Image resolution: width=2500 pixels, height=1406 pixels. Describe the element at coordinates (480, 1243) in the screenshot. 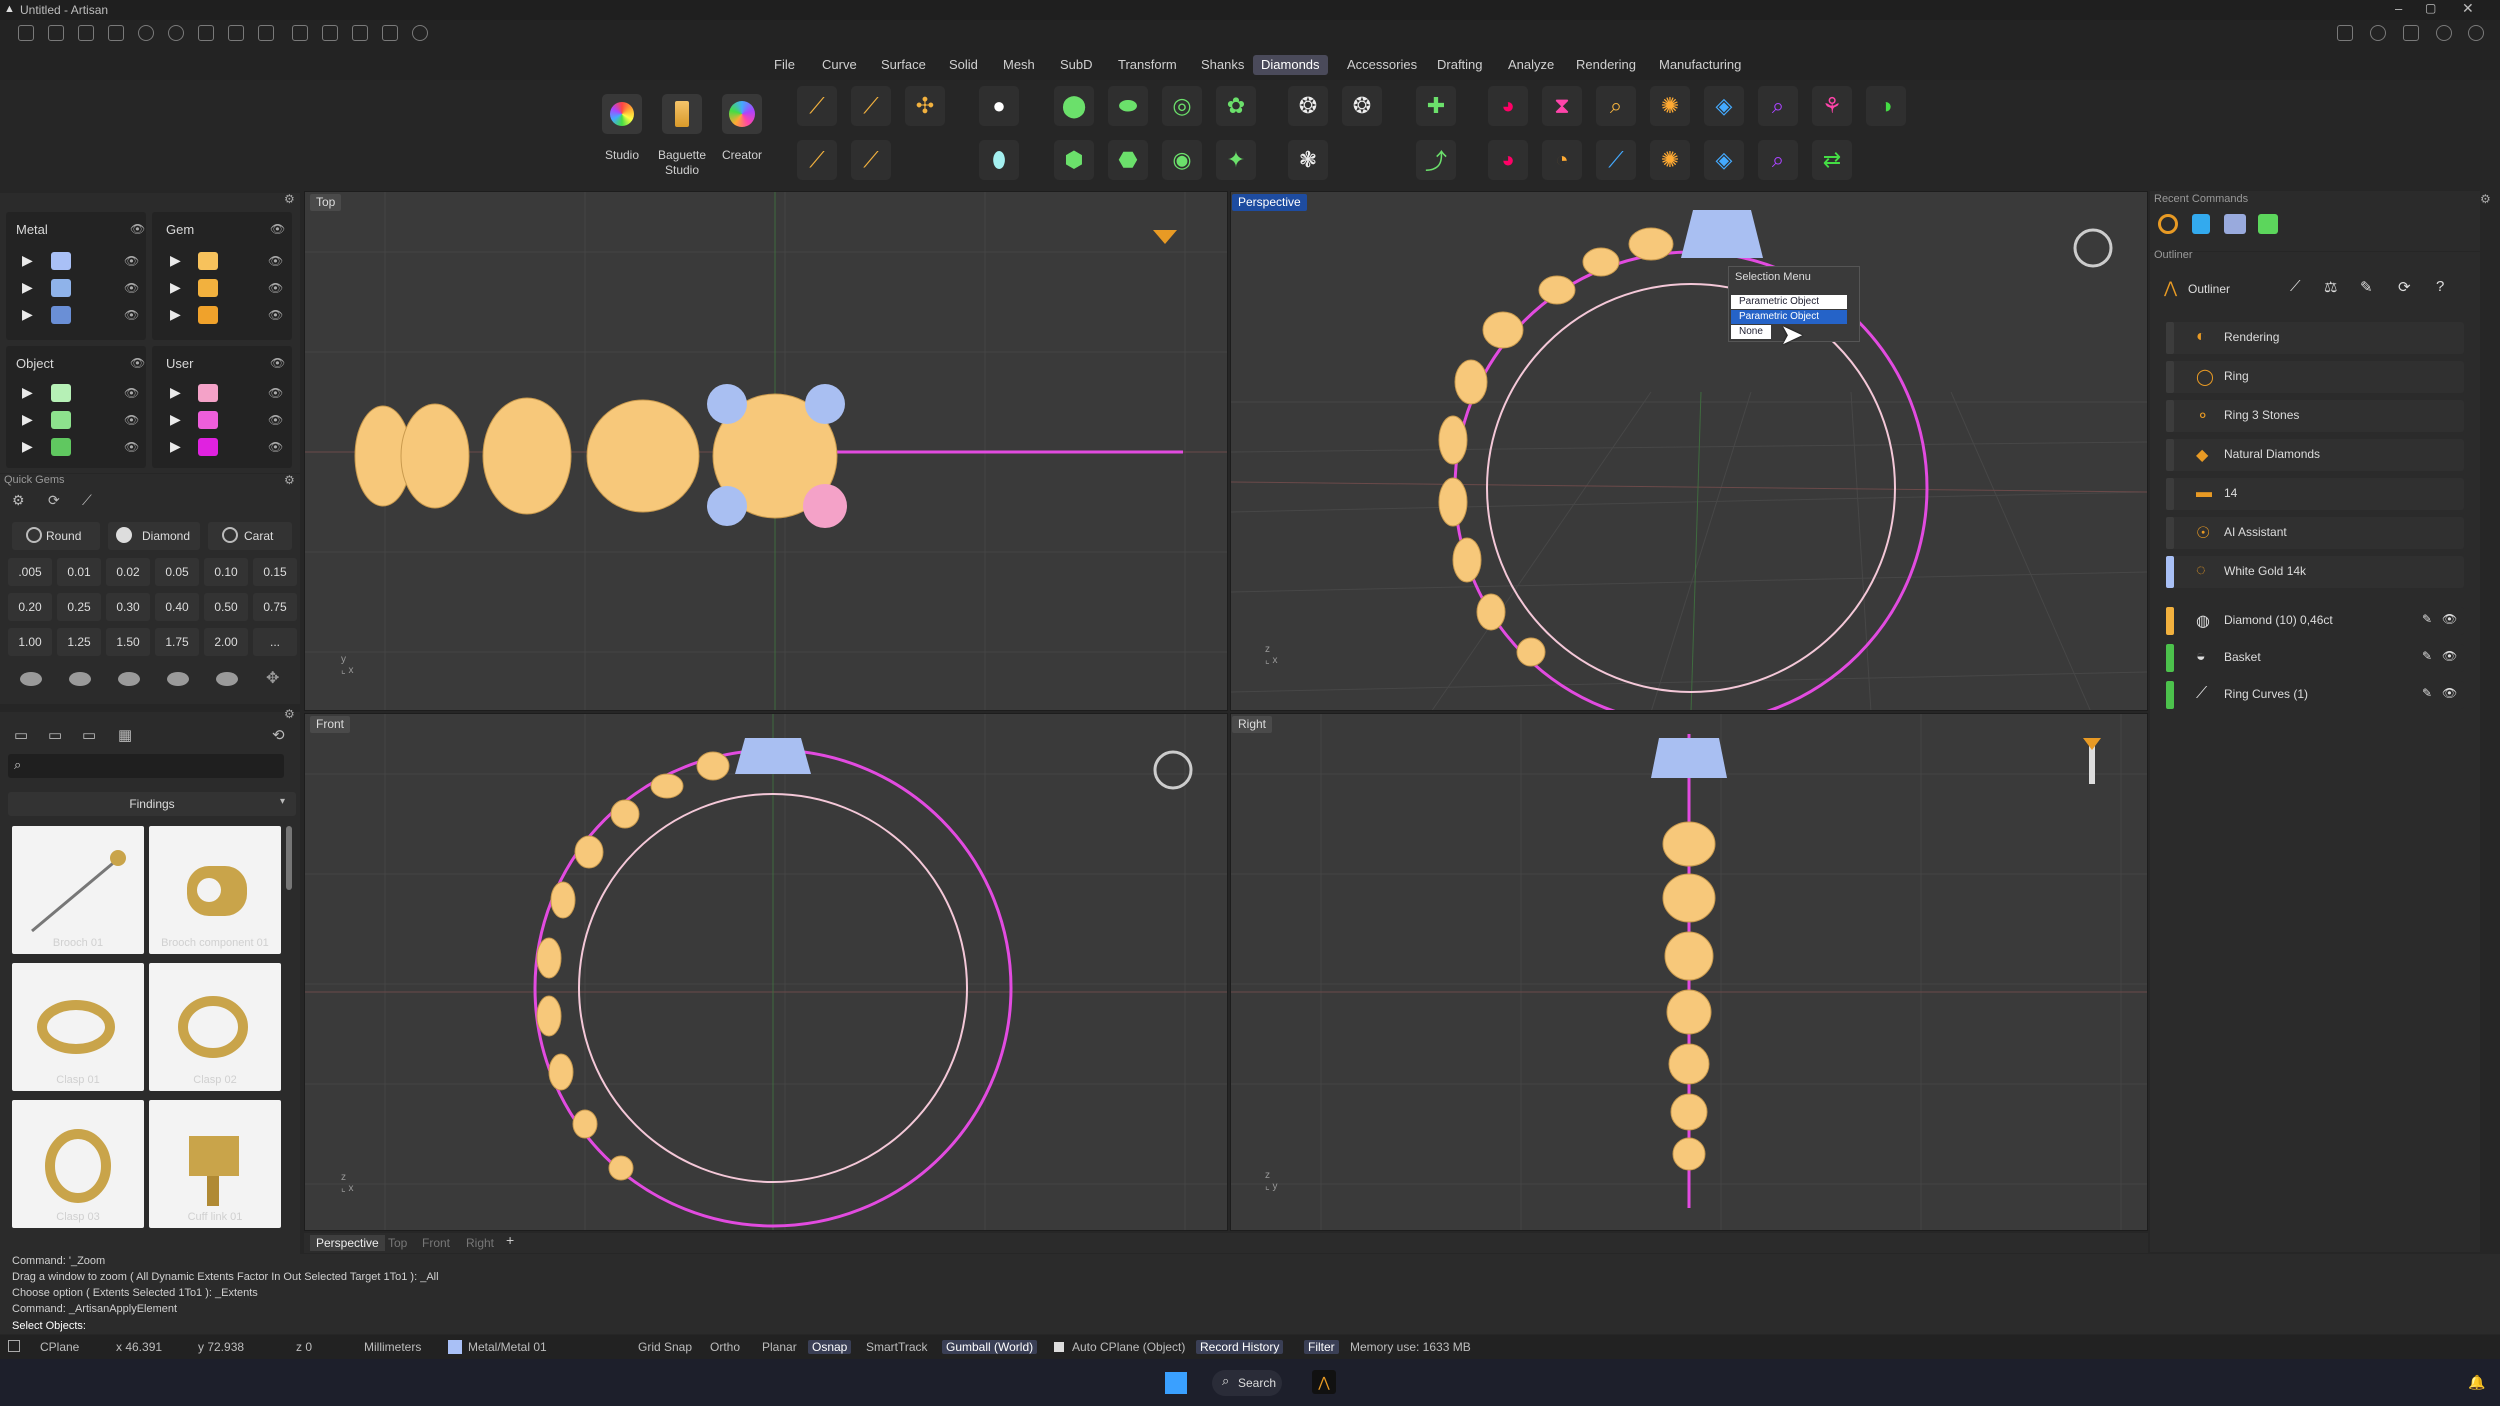

I see `viewport-tab-right: Right` at that location.